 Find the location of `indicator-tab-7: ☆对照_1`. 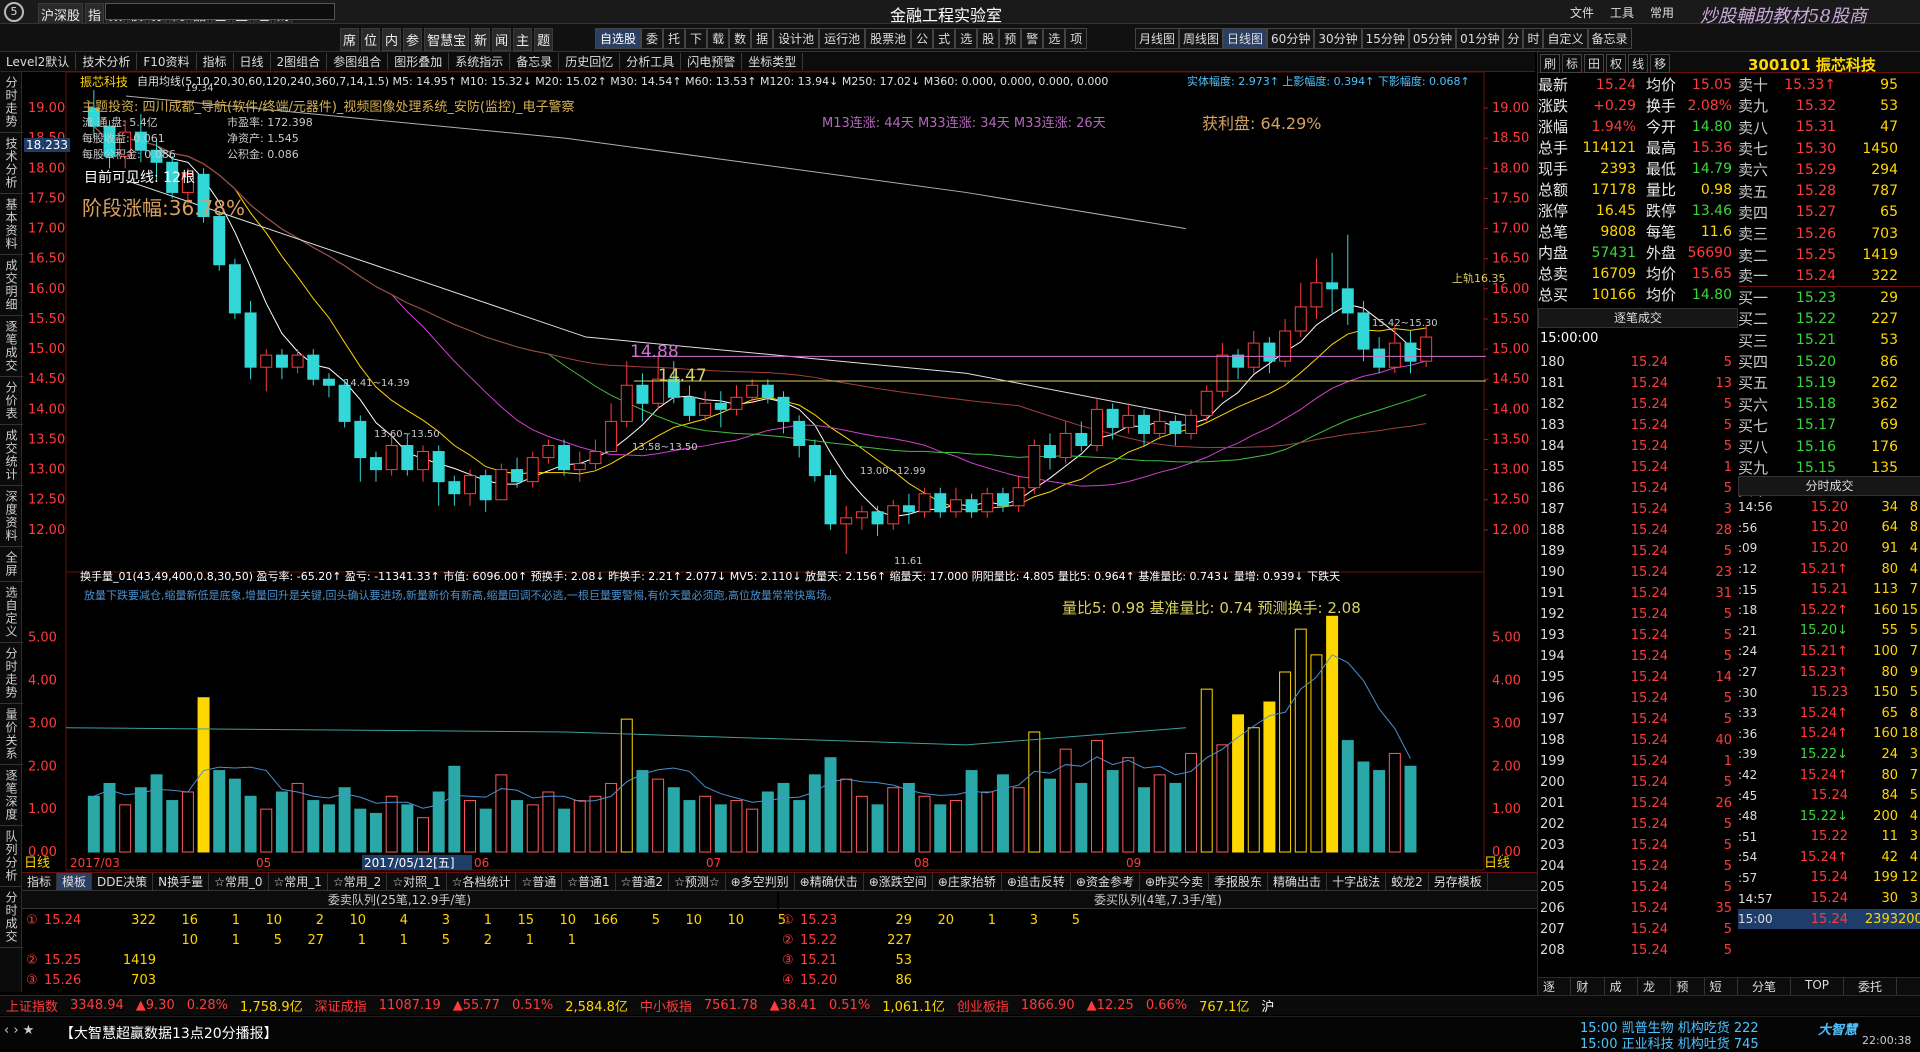

indicator-tab-7: ☆对照_1 is located at coordinates (417, 881).